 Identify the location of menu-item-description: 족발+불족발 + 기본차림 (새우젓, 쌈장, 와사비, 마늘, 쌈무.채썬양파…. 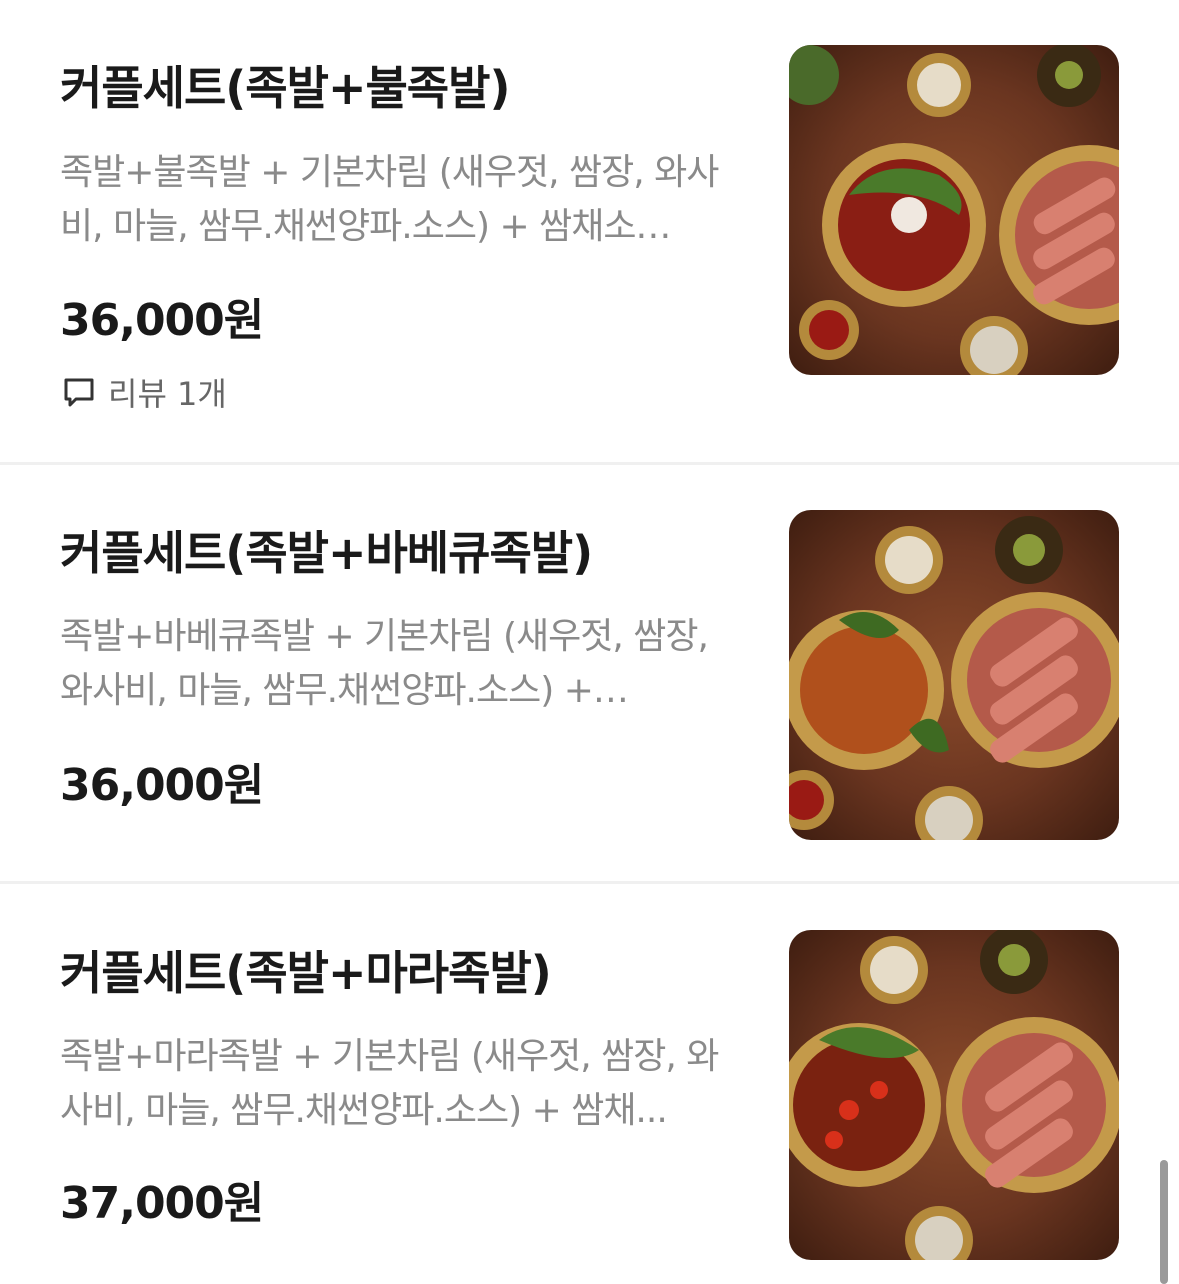
(389, 199).